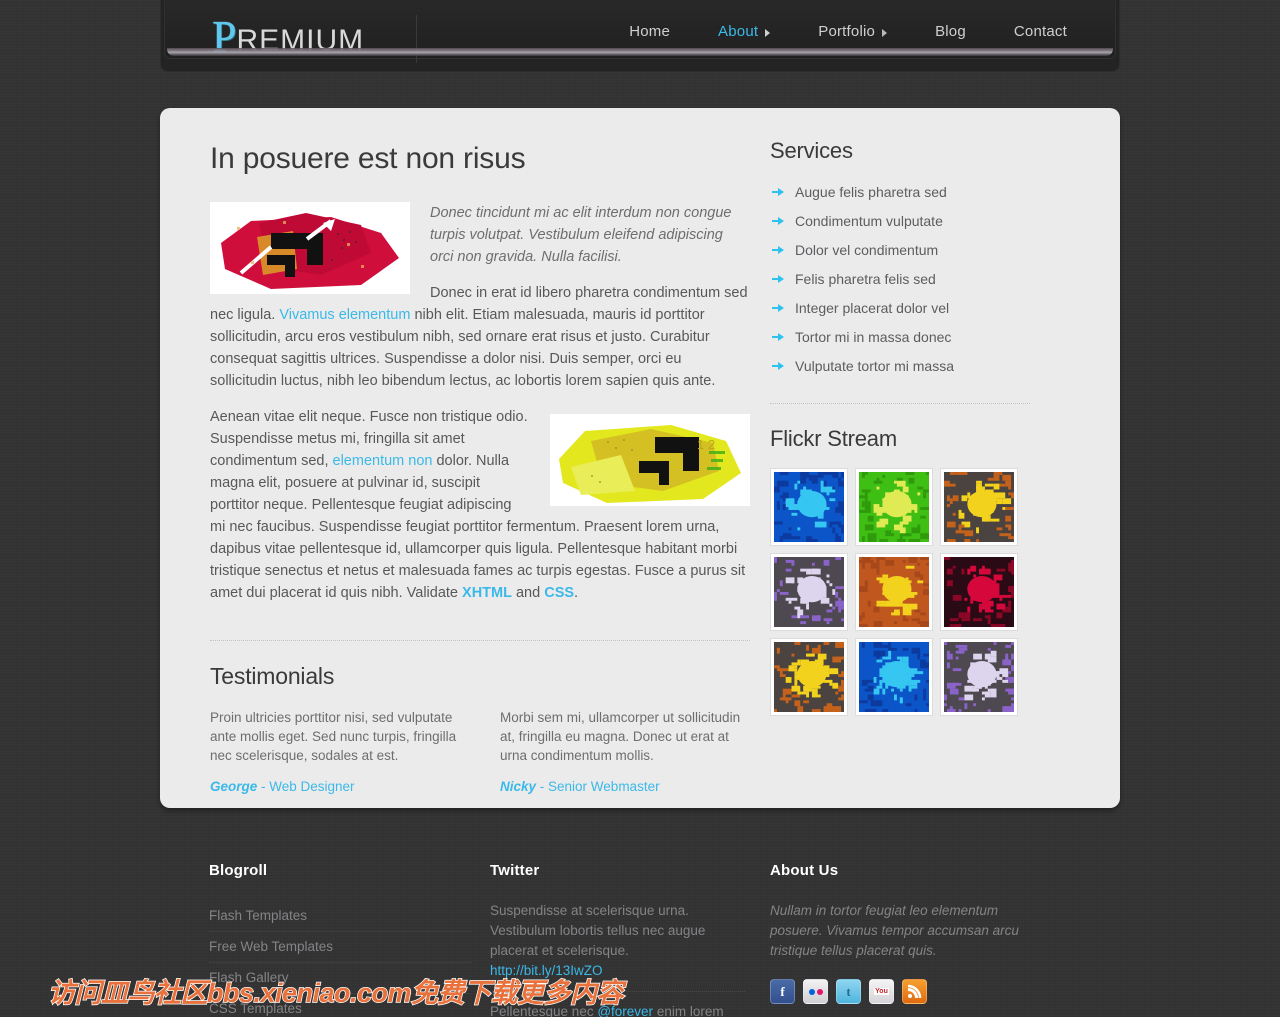  What do you see at coordinates (640, 52) in the screenshot?
I see `header-gloss-bar` at bounding box center [640, 52].